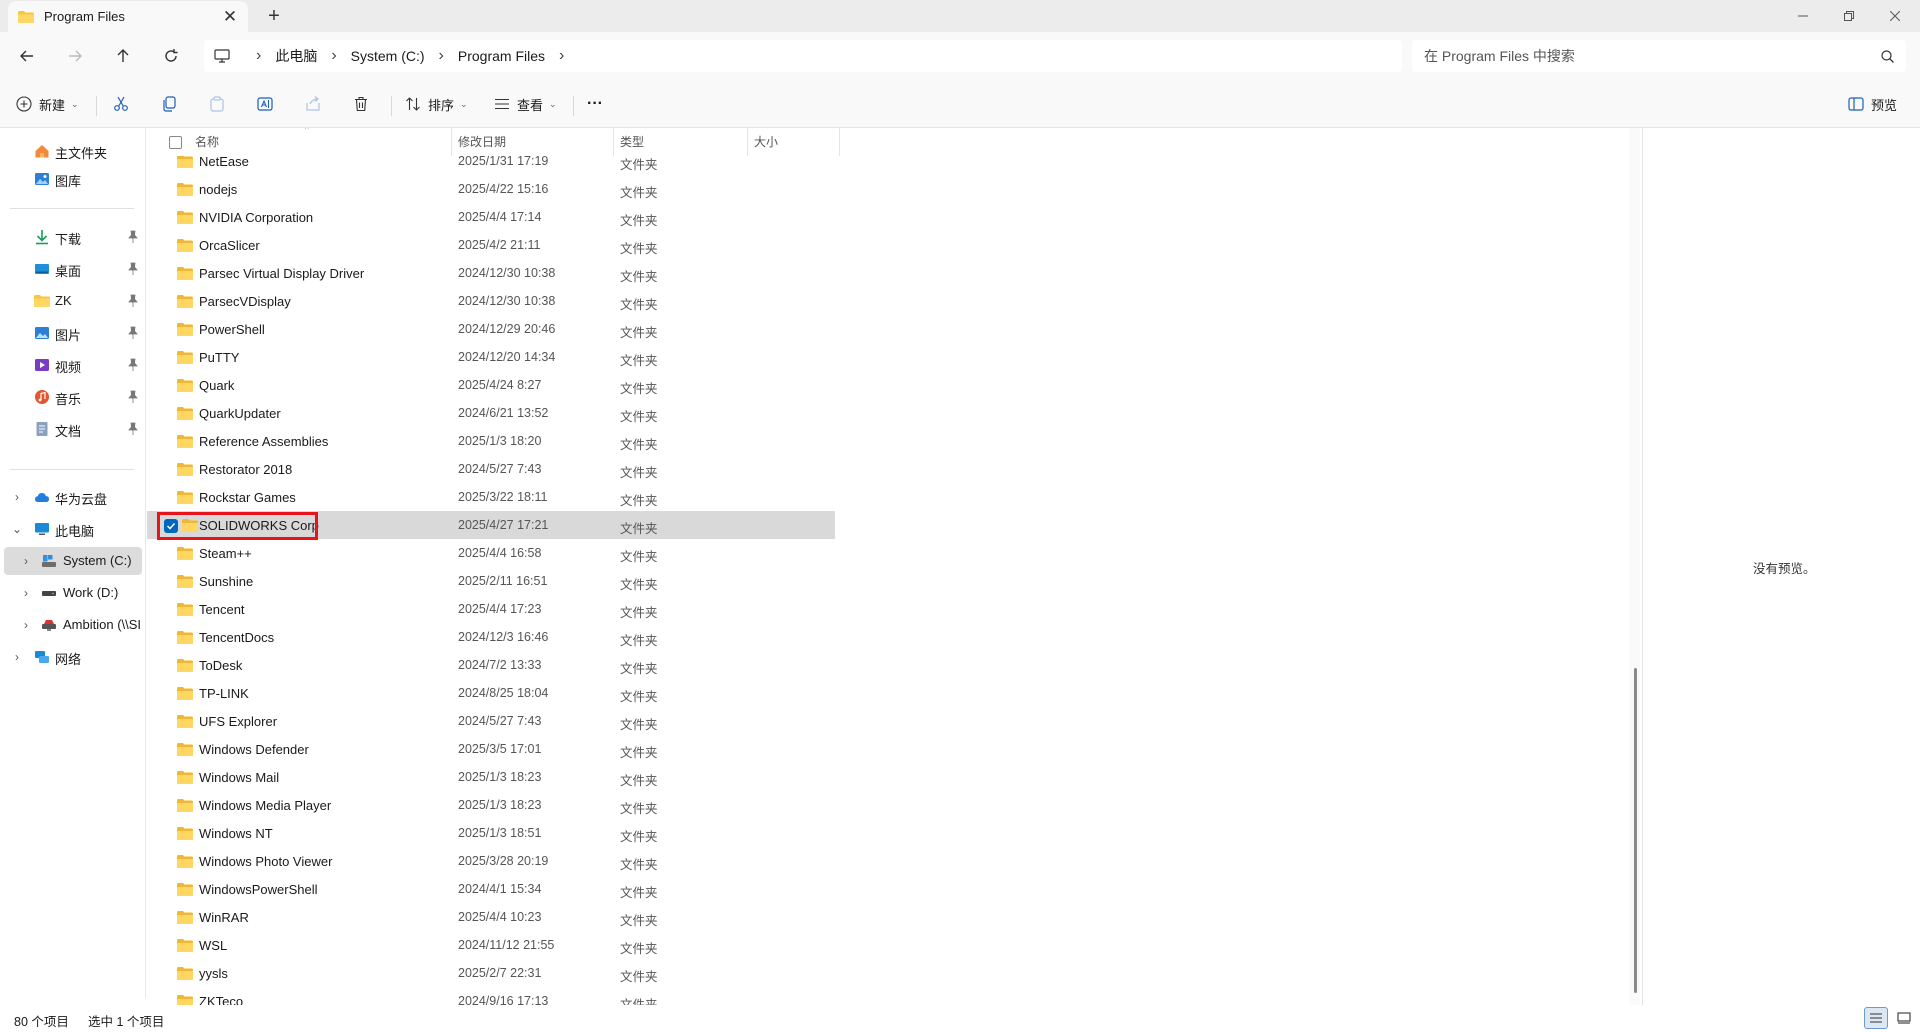 The image size is (1920, 1032). Describe the element at coordinates (123, 56) in the screenshot. I see `up-button` at that location.